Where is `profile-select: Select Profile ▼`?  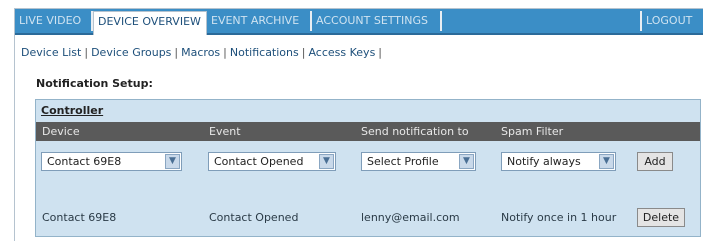
profile-select: Select Profile ▼ is located at coordinates (418, 161).